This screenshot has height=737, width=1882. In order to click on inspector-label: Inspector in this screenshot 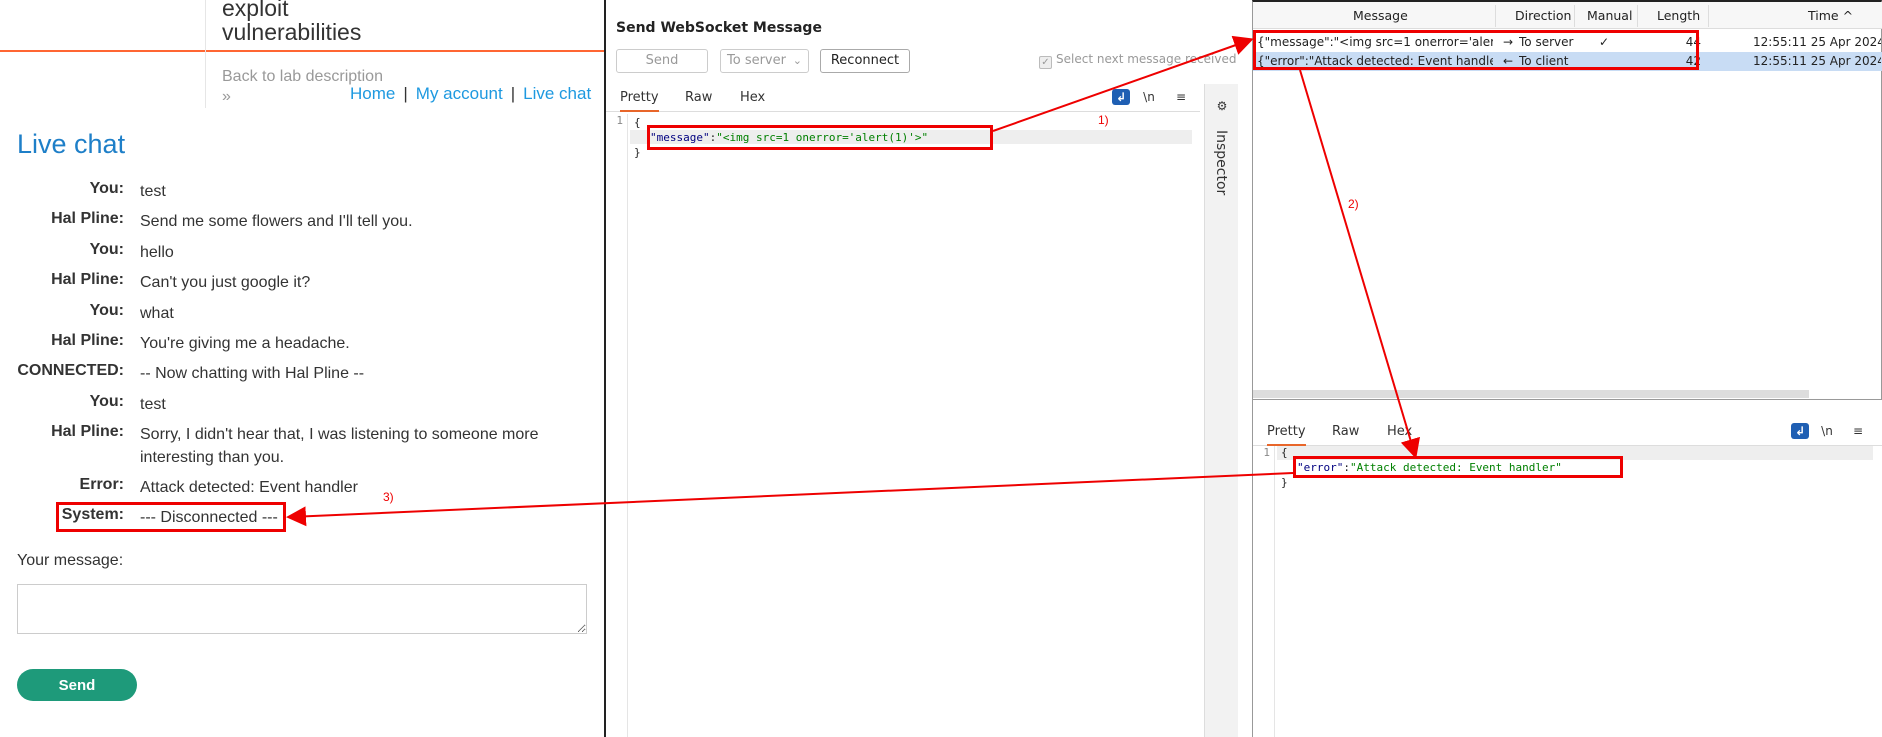, I will do `click(1221, 163)`.